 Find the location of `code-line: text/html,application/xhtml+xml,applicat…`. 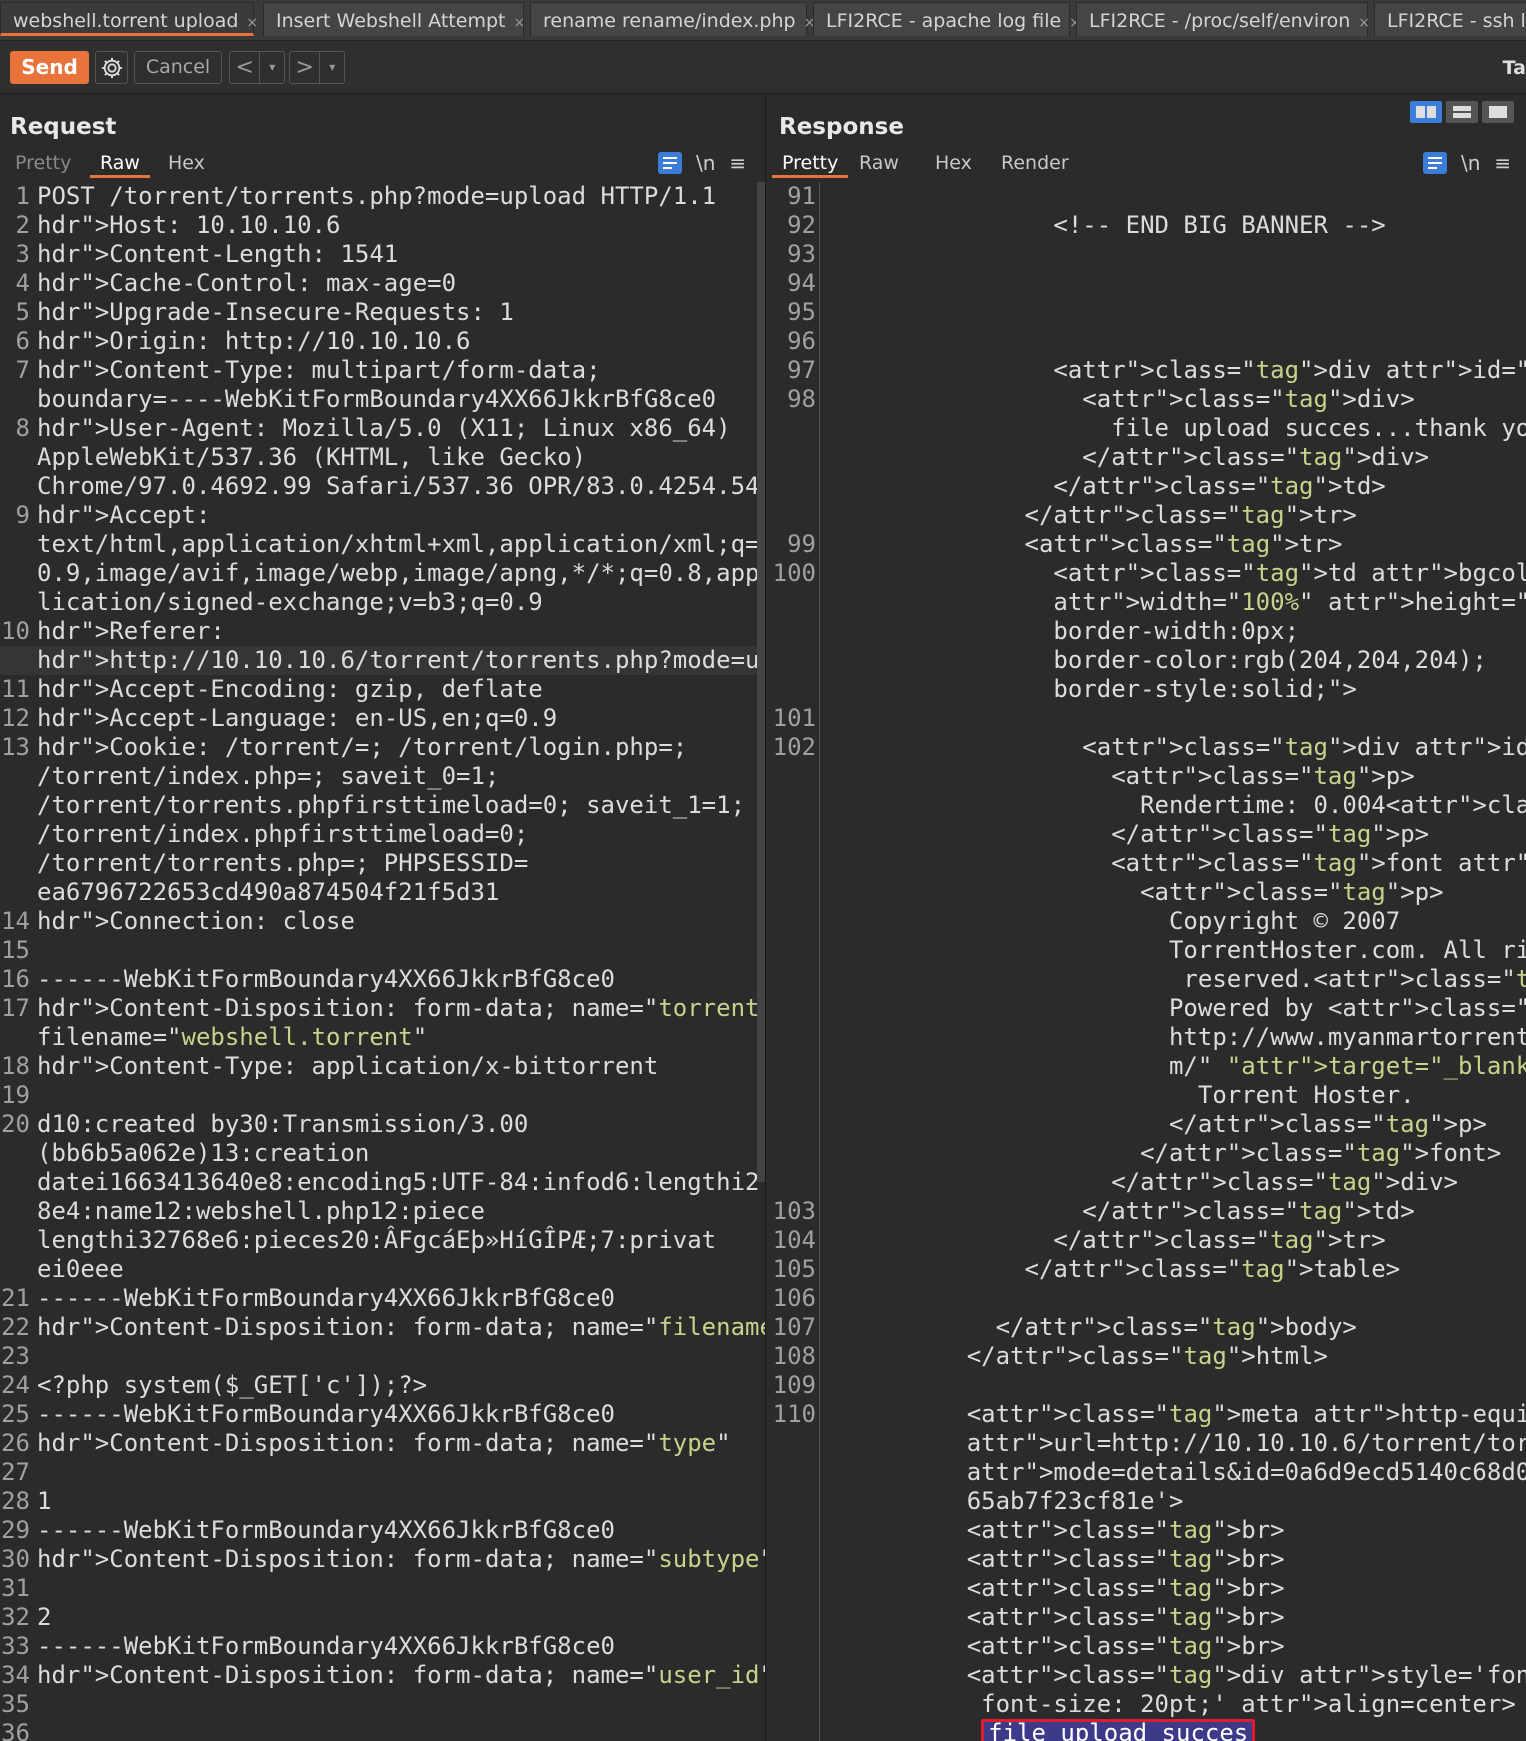

code-line: text/html,application/xhtml+xml,applicat… is located at coordinates (382, 544).